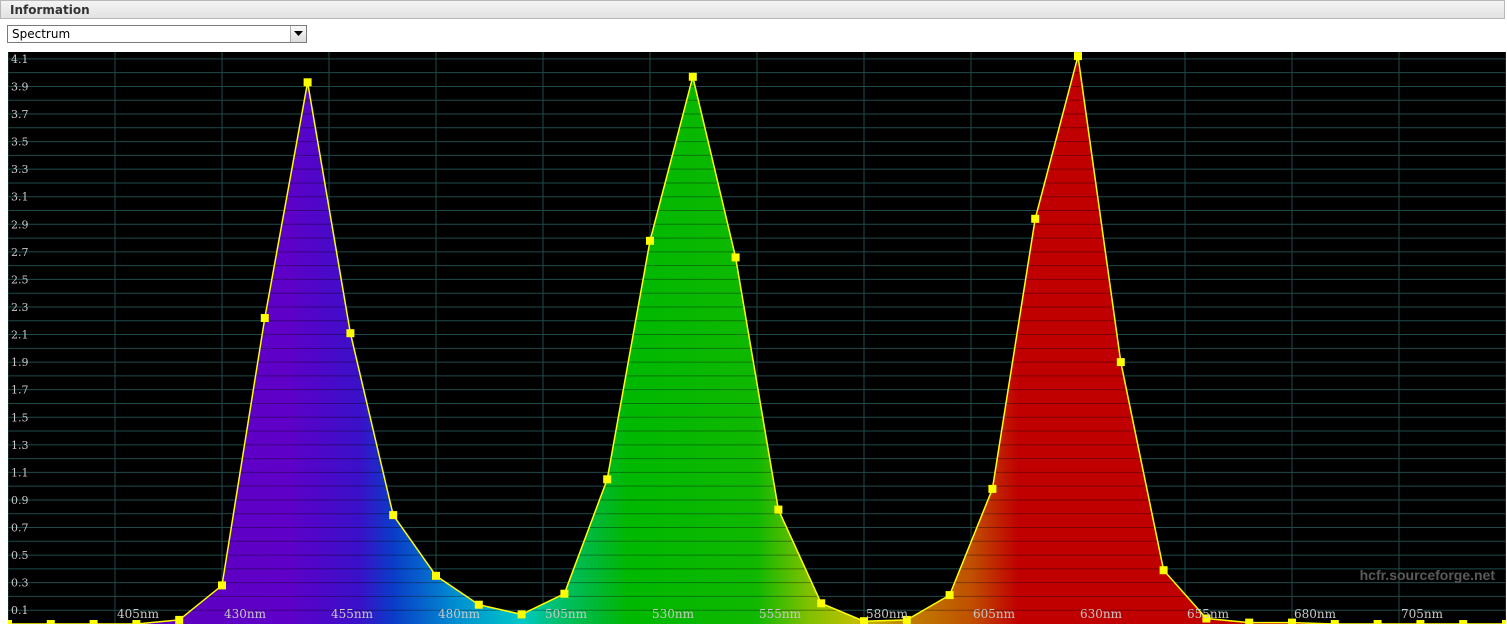 The image size is (1507, 630). Describe the element at coordinates (41, 34) in the screenshot. I see `view-select-value: Spectrum` at that location.